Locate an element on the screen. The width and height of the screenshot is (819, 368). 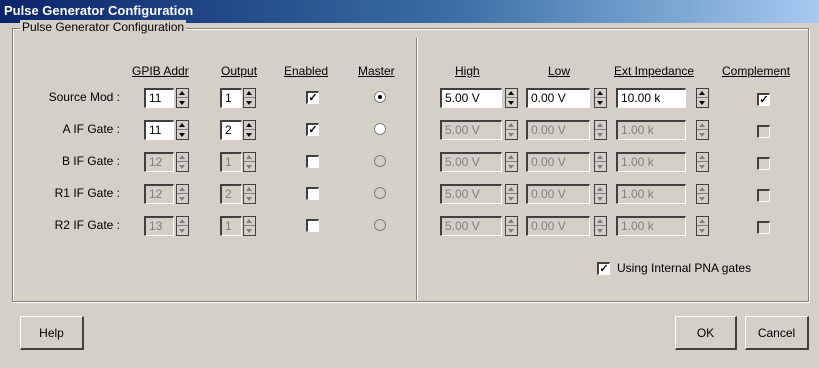
header-high: High is located at coordinates (467, 71).